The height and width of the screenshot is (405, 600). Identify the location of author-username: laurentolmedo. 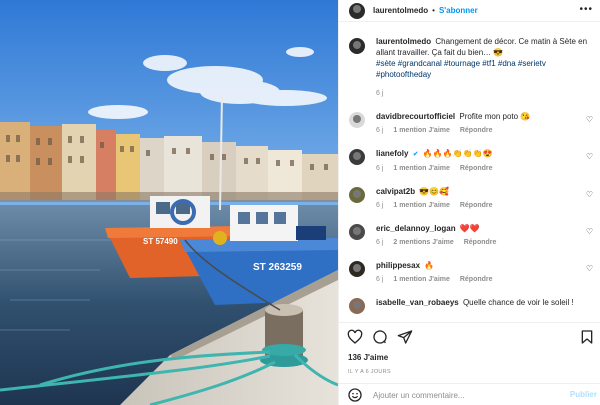
(400, 10).